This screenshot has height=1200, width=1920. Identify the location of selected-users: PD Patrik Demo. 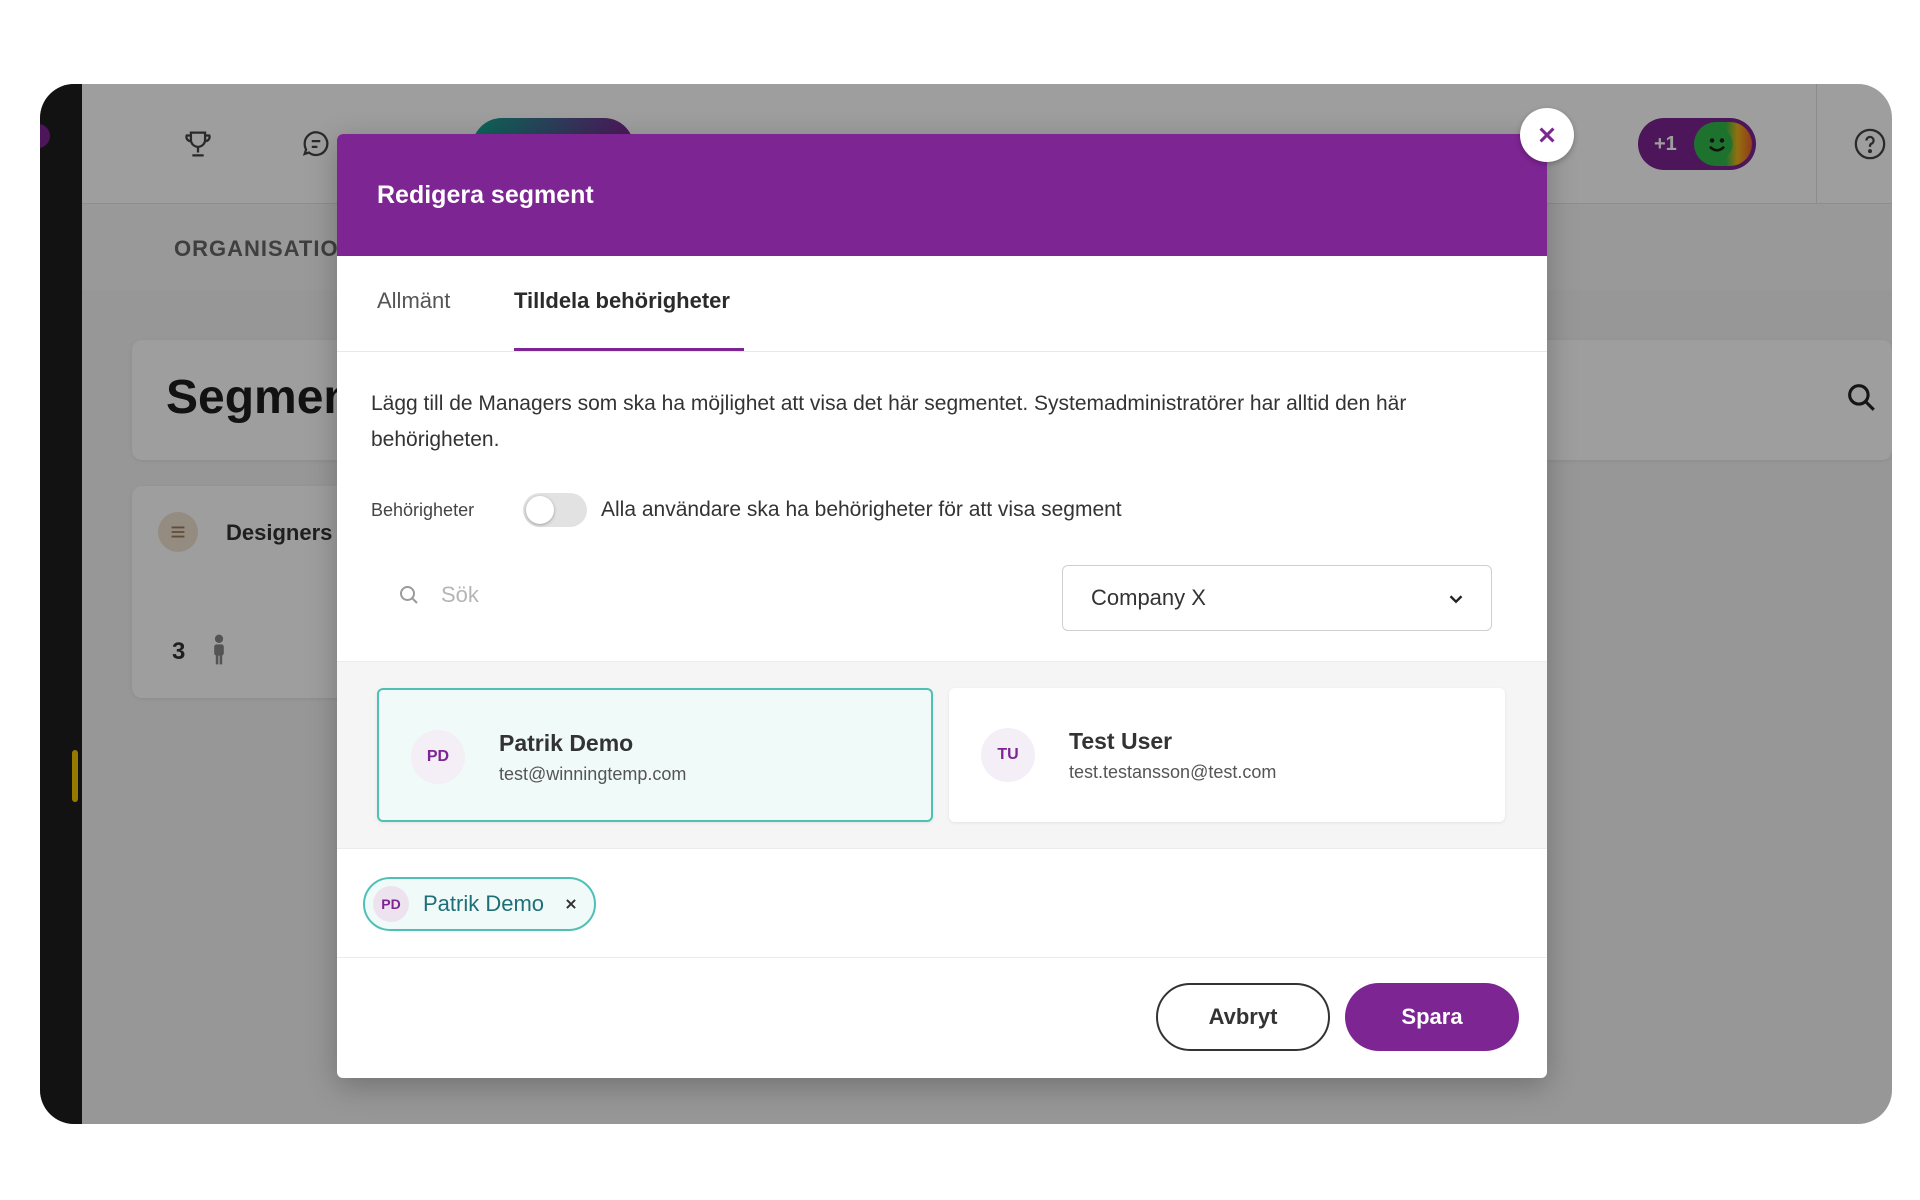
(942, 904).